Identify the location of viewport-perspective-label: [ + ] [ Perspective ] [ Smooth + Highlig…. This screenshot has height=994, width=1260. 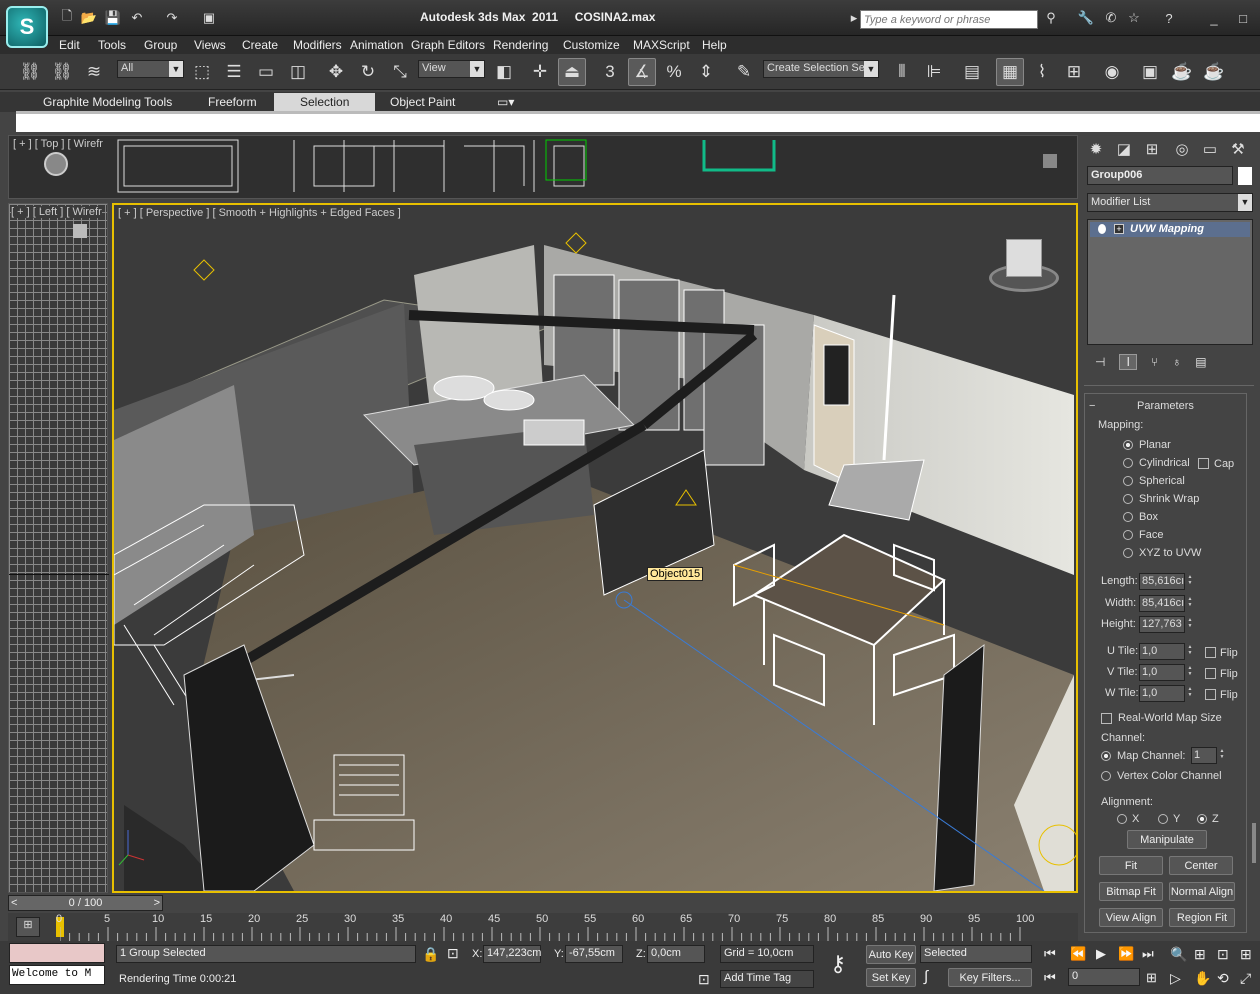
(259, 213).